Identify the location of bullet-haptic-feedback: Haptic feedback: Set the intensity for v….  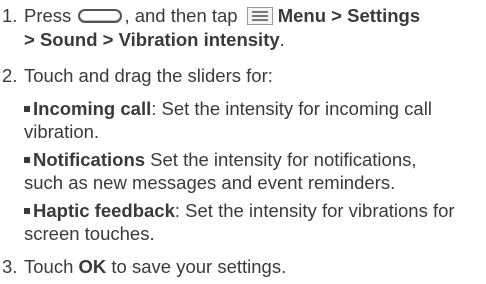
(239, 222).